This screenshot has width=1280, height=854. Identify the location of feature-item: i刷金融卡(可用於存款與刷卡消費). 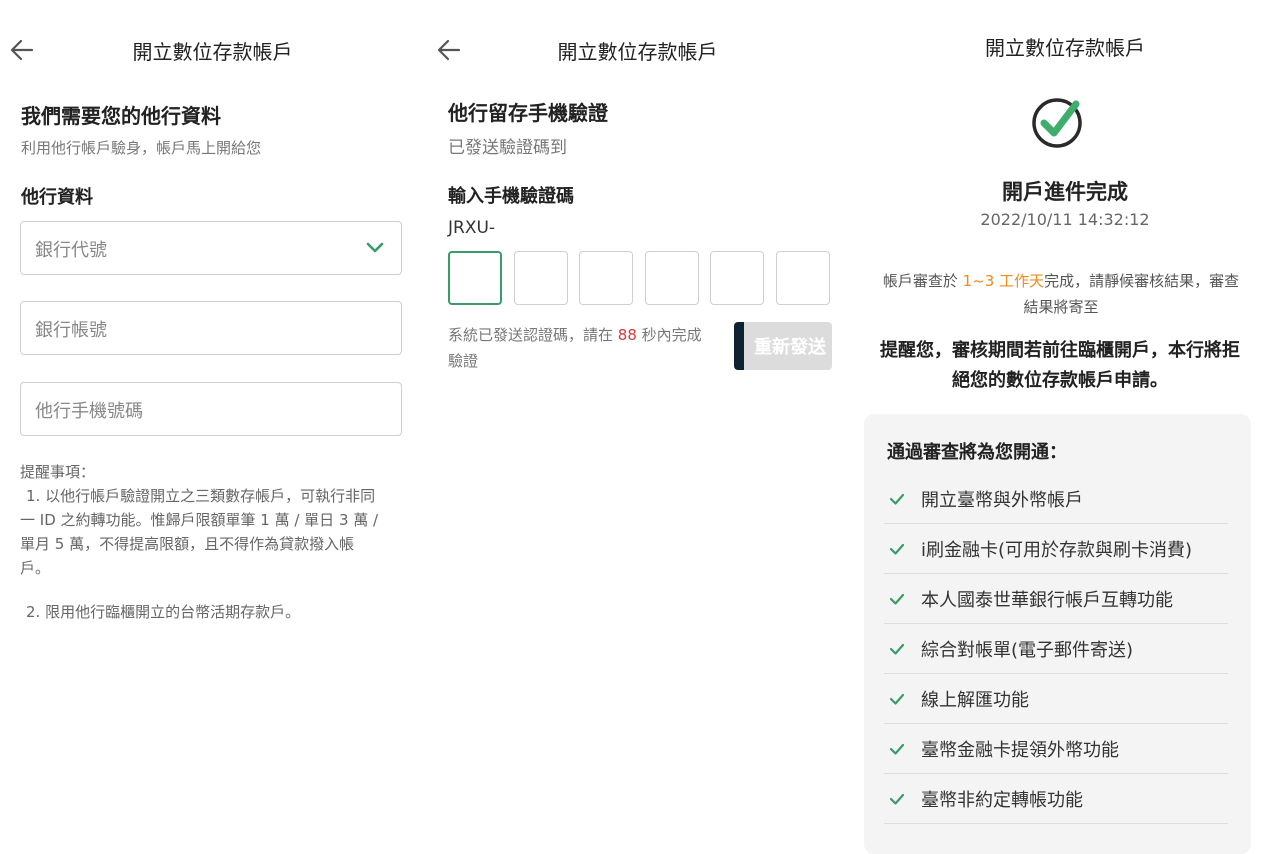
(1056, 549).